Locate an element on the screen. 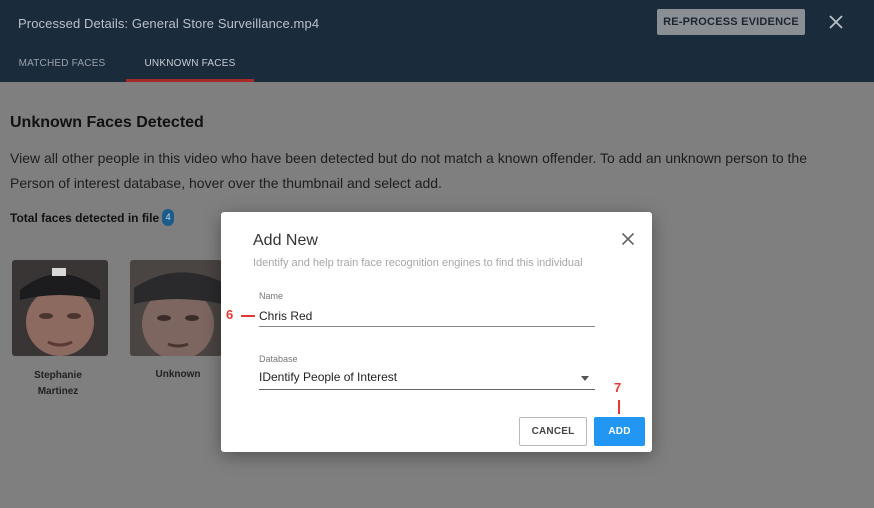  tab-matched-faces: MATCHED FACES is located at coordinates (62, 67).